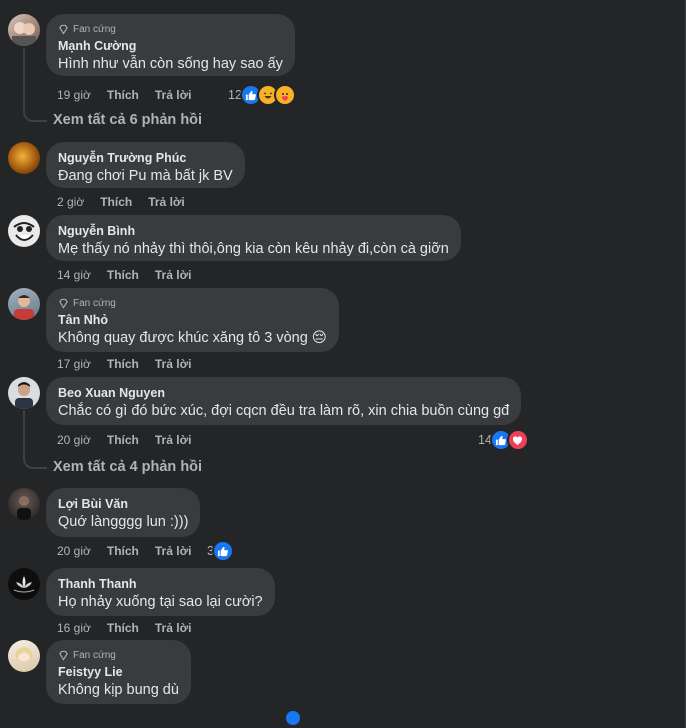 The image size is (686, 728). What do you see at coordinates (74, 628) in the screenshot?
I see `timestamp: 16 giờ` at bounding box center [74, 628].